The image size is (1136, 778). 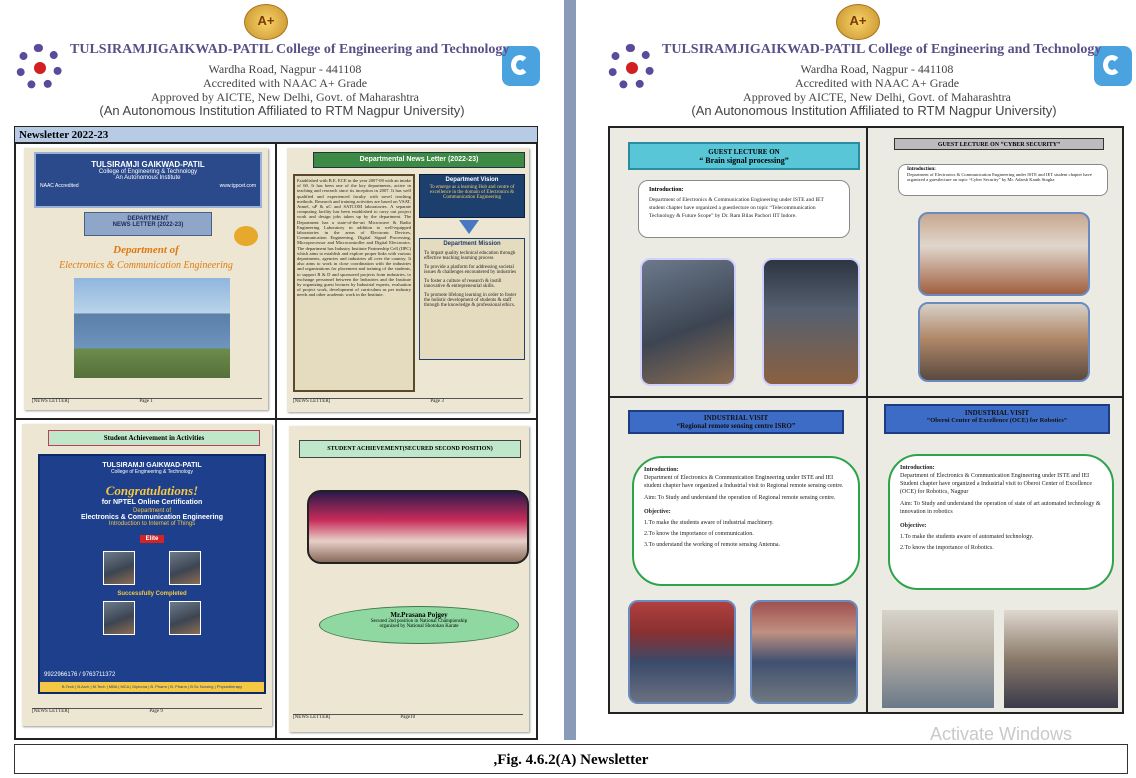 I want to click on oberoi-label: INDUSTRIAL VISIT, so click(x=997, y=413).